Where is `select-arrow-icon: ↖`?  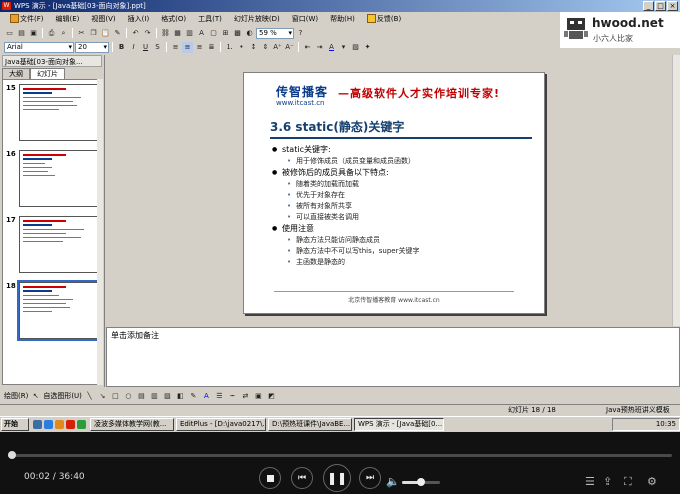 select-arrow-icon: ↖ is located at coordinates (35, 395).